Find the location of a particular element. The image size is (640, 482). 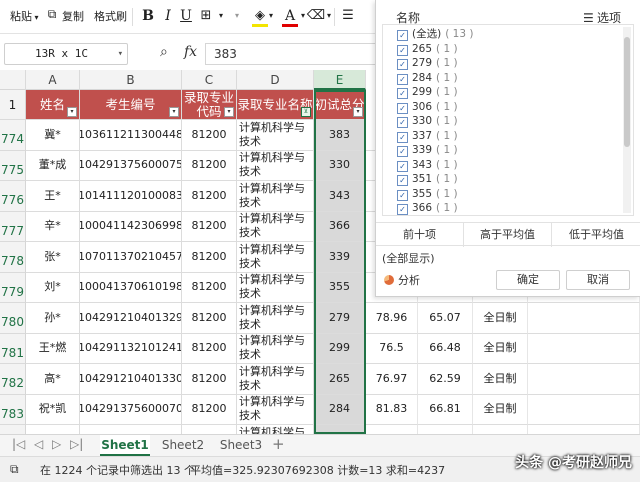

table-cell: 284 is located at coordinates (340, 409).